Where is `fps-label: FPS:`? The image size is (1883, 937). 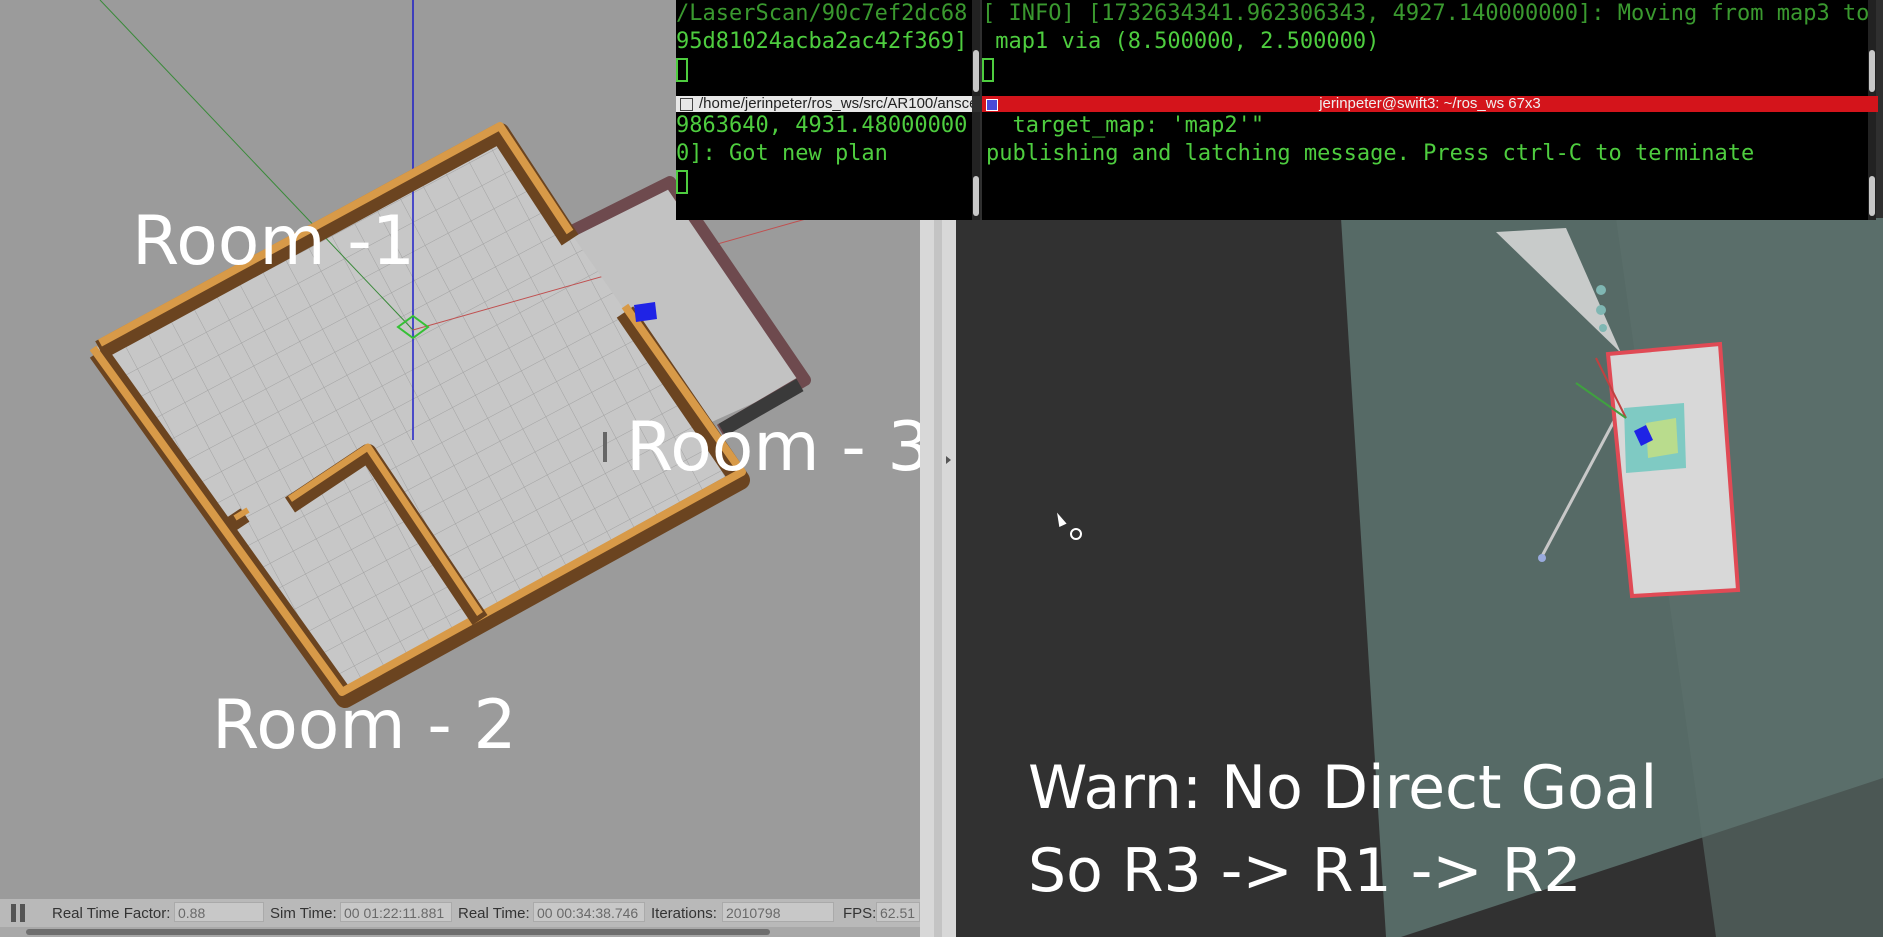
fps-label: FPS: is located at coordinates (860, 913).